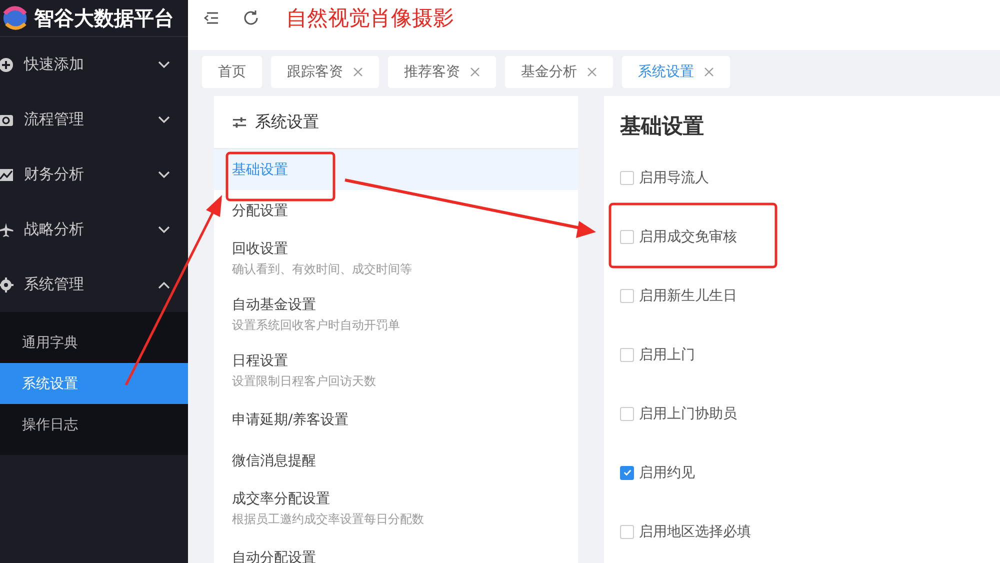 The image size is (1000, 563). Describe the element at coordinates (328, 519) in the screenshot. I see `settings-nav-description: 根据员工邀约成交率设置每日分配数` at that location.